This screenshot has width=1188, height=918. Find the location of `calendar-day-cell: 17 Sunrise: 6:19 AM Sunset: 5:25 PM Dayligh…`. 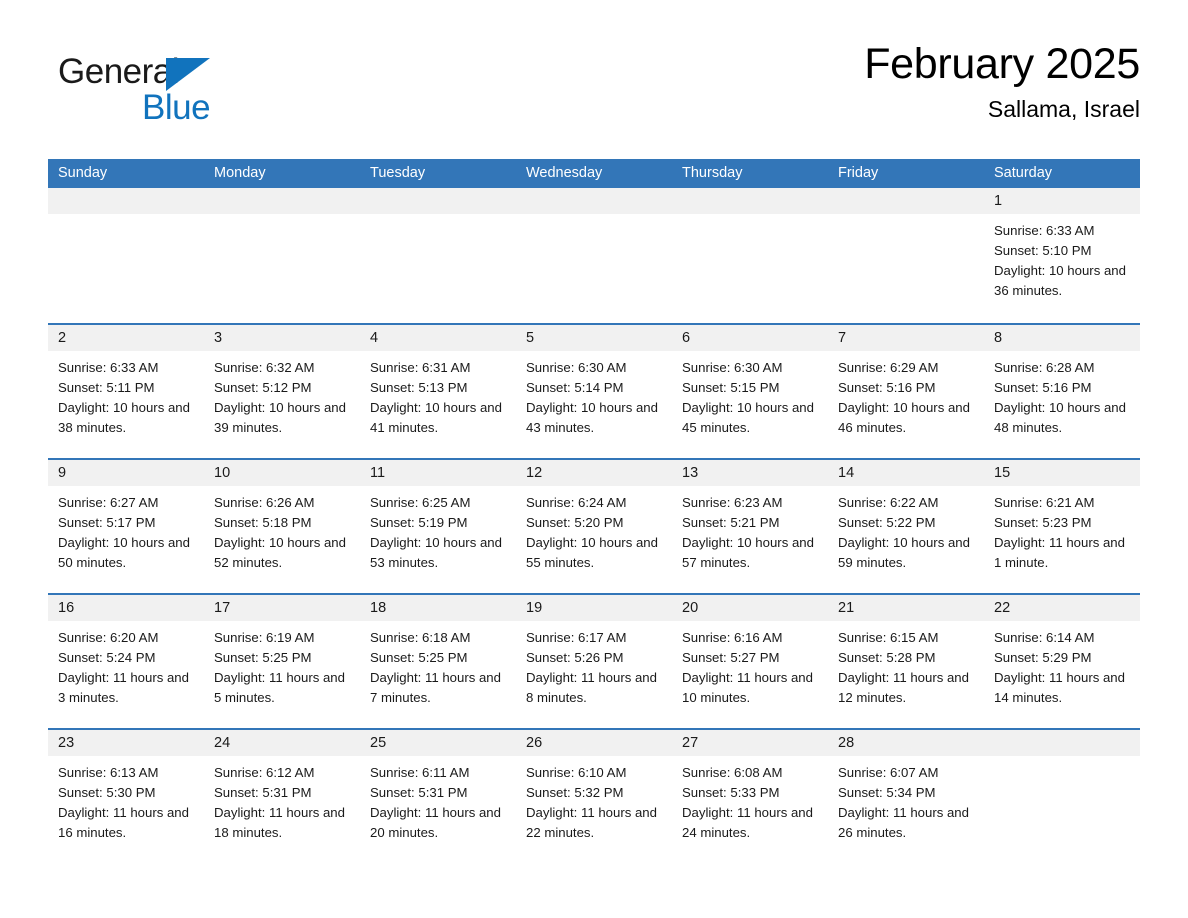

calendar-day-cell: 17 Sunrise: 6:19 AM Sunset: 5:25 PM Dayligh… is located at coordinates (282, 661).